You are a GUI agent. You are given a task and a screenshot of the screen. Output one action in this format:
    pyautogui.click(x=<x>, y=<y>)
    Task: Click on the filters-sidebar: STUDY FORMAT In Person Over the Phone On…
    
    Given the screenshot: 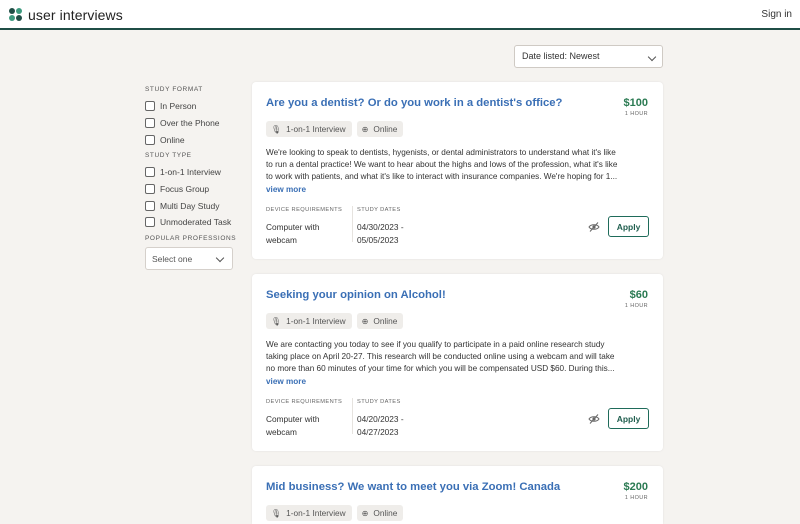 What is the action you would take?
    pyautogui.click(x=195, y=180)
    